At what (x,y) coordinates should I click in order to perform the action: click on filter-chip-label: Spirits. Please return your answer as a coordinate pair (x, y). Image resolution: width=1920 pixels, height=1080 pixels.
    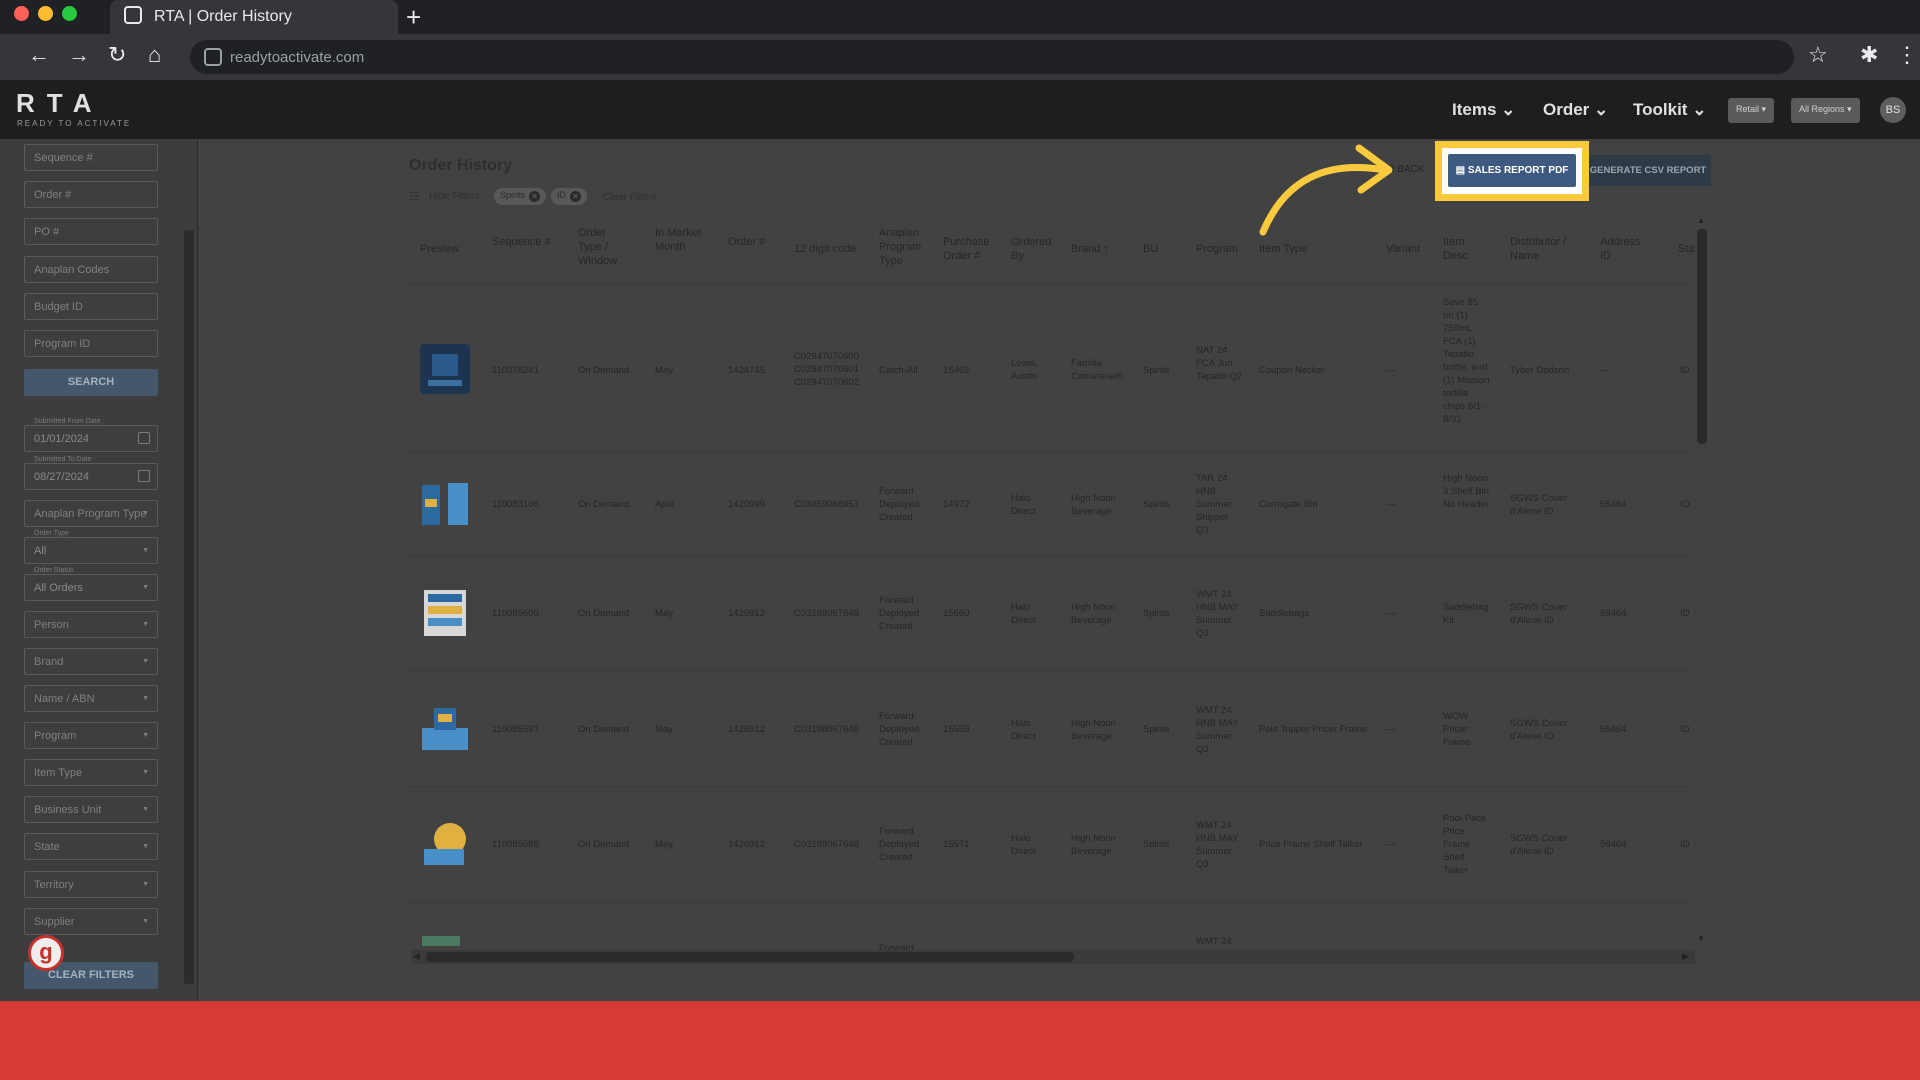
    Looking at the image, I should click on (513, 195).